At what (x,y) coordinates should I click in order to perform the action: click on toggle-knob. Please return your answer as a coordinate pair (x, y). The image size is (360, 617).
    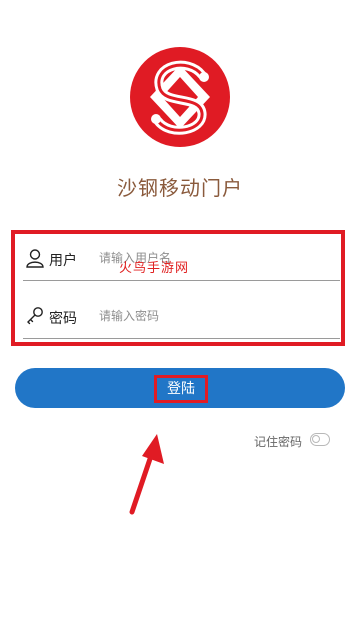
    Looking at the image, I should click on (316, 439).